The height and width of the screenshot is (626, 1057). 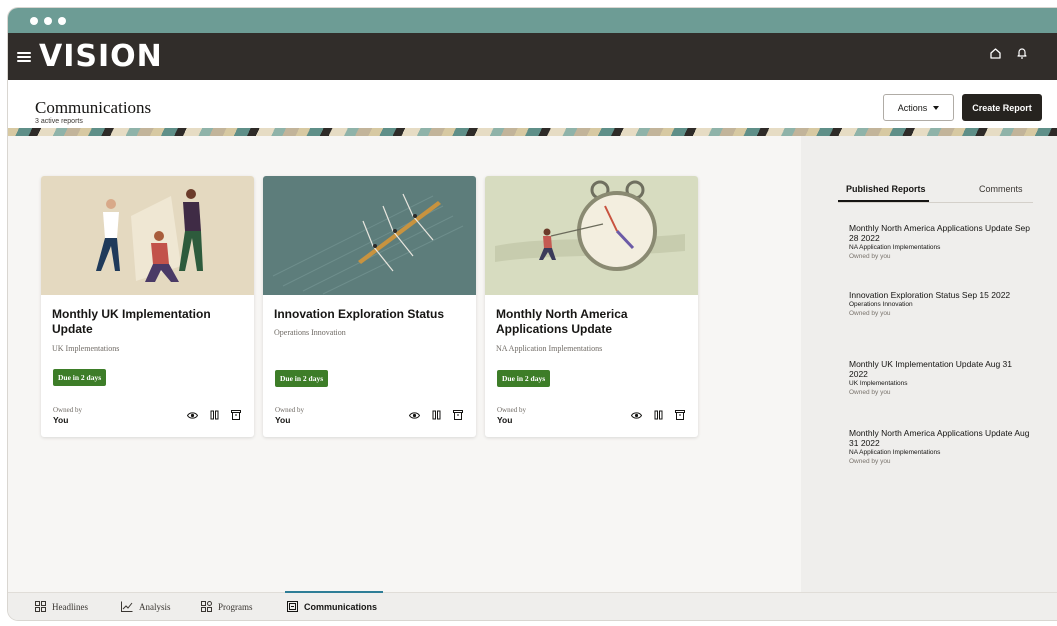 I want to click on nav-tab-headlines: Headlines, so click(x=61, y=606).